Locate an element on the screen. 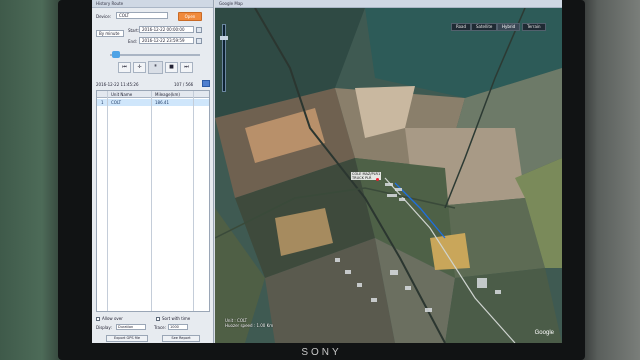 Image resolution: width=640 pixels, height=360 pixels. open-button: Open is located at coordinates (190, 16).